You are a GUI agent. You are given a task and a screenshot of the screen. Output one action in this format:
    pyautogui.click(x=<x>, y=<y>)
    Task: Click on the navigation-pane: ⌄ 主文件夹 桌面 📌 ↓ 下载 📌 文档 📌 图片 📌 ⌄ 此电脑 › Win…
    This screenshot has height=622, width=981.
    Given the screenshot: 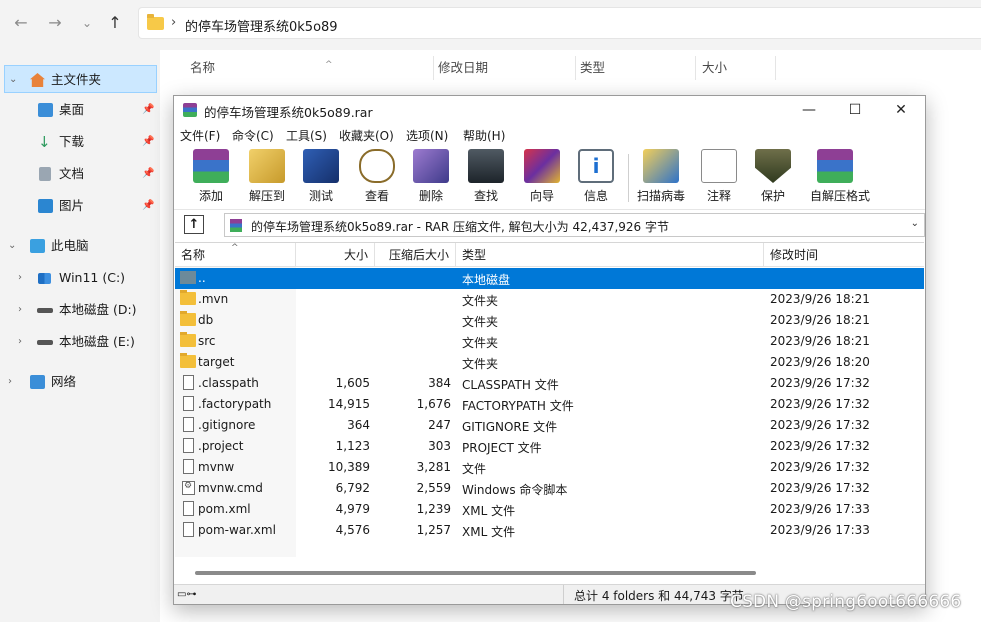 What is the action you would take?
    pyautogui.click(x=80, y=336)
    